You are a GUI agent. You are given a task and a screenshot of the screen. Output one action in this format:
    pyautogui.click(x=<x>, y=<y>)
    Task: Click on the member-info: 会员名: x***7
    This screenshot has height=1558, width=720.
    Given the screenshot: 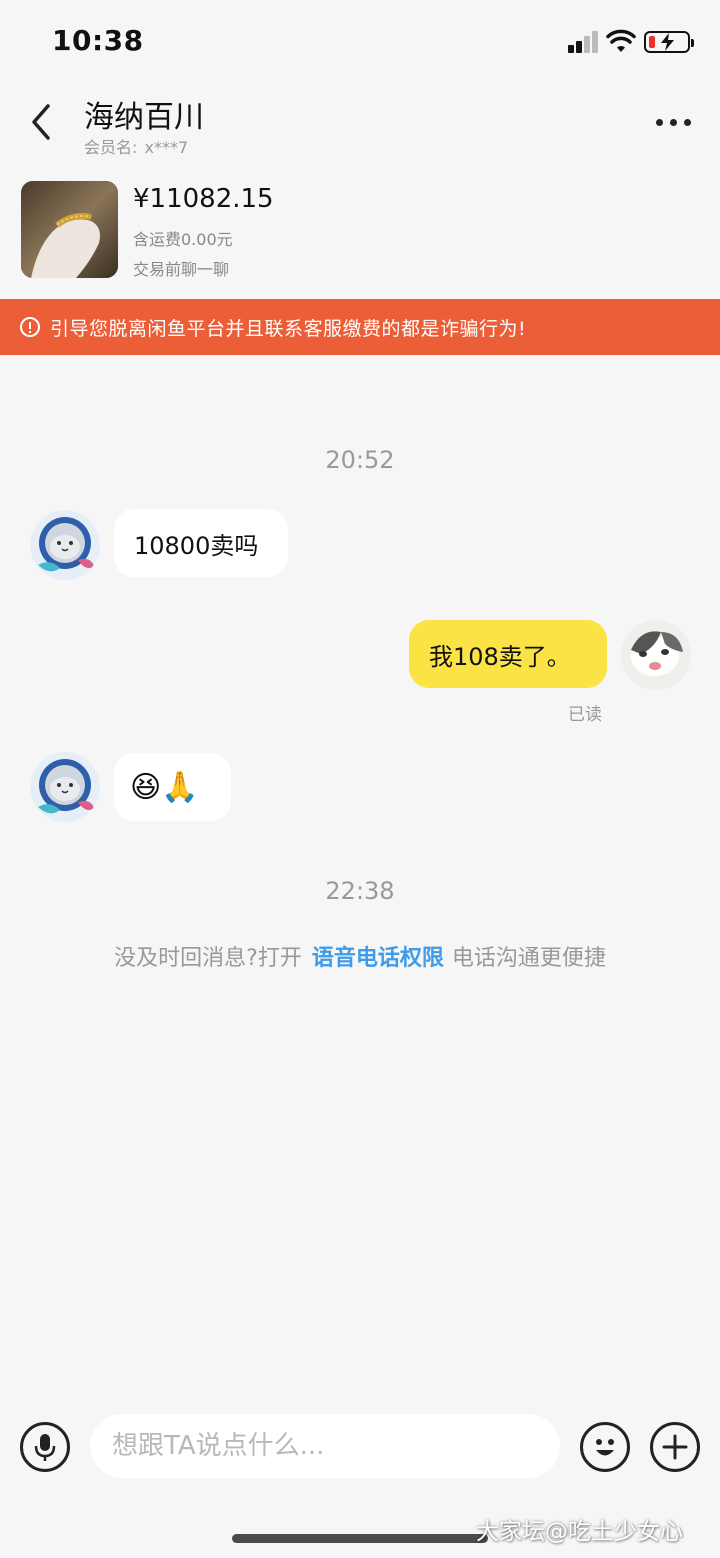 What is the action you would take?
    pyautogui.click(x=137, y=146)
    